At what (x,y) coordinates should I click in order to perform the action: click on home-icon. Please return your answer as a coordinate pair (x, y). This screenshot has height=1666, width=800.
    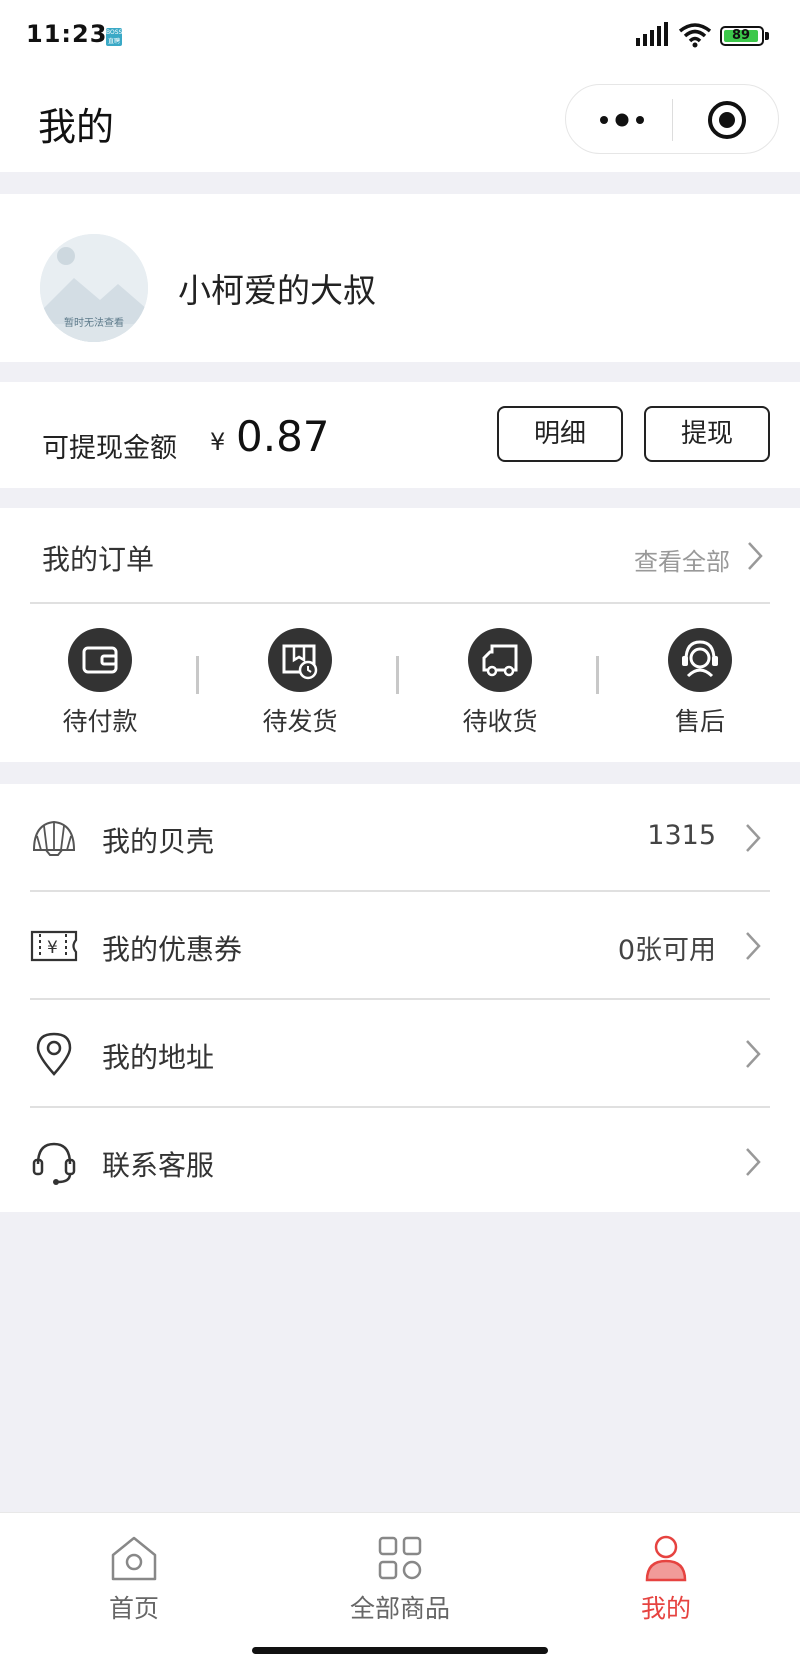
    Looking at the image, I should click on (134, 1558).